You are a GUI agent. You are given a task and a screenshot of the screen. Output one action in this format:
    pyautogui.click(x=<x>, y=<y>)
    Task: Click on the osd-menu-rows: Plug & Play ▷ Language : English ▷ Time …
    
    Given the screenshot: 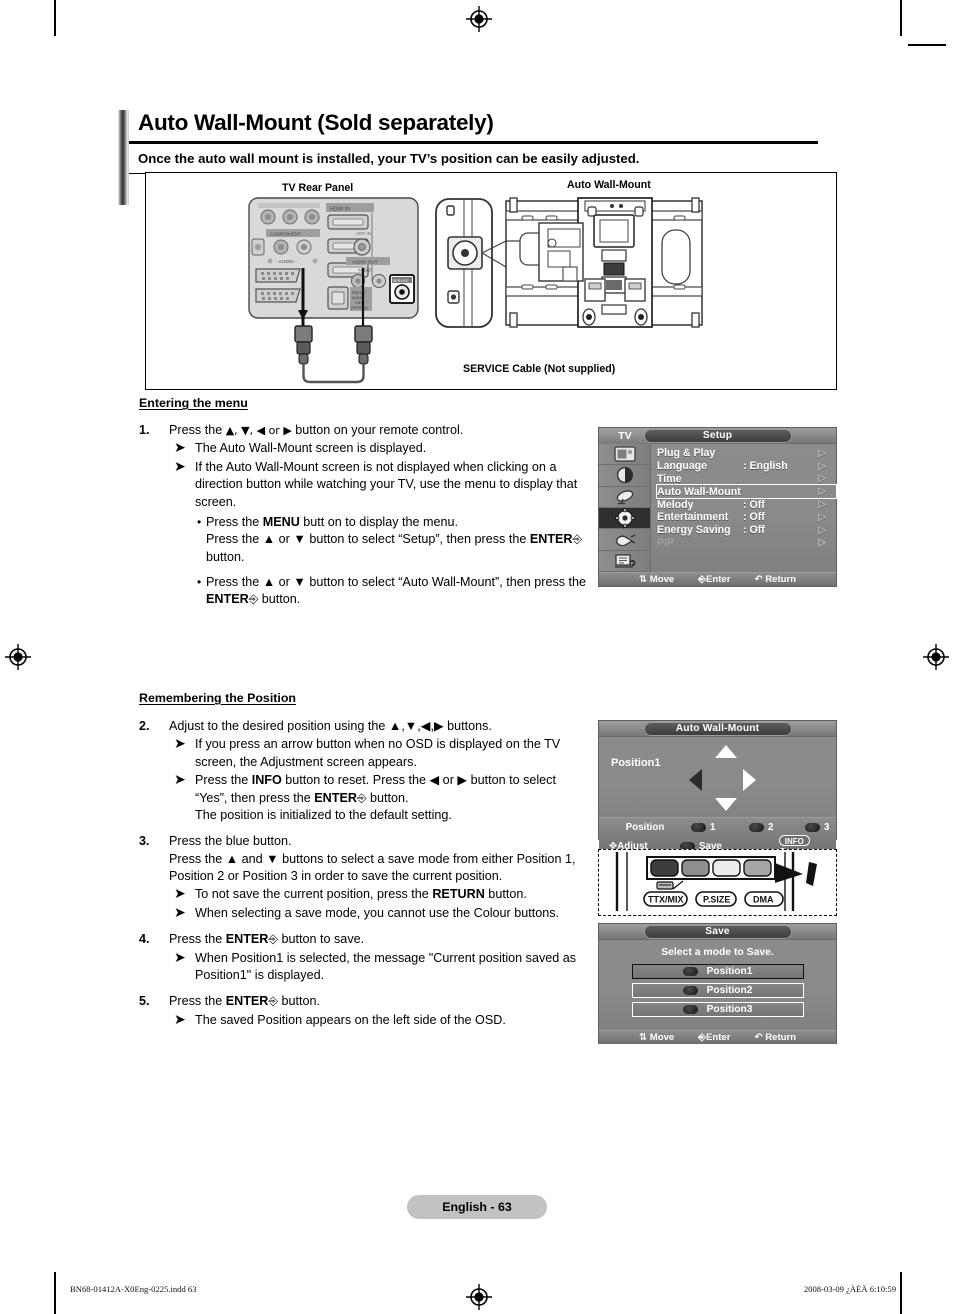 What is the action you would take?
    pyautogui.click(x=744, y=508)
    